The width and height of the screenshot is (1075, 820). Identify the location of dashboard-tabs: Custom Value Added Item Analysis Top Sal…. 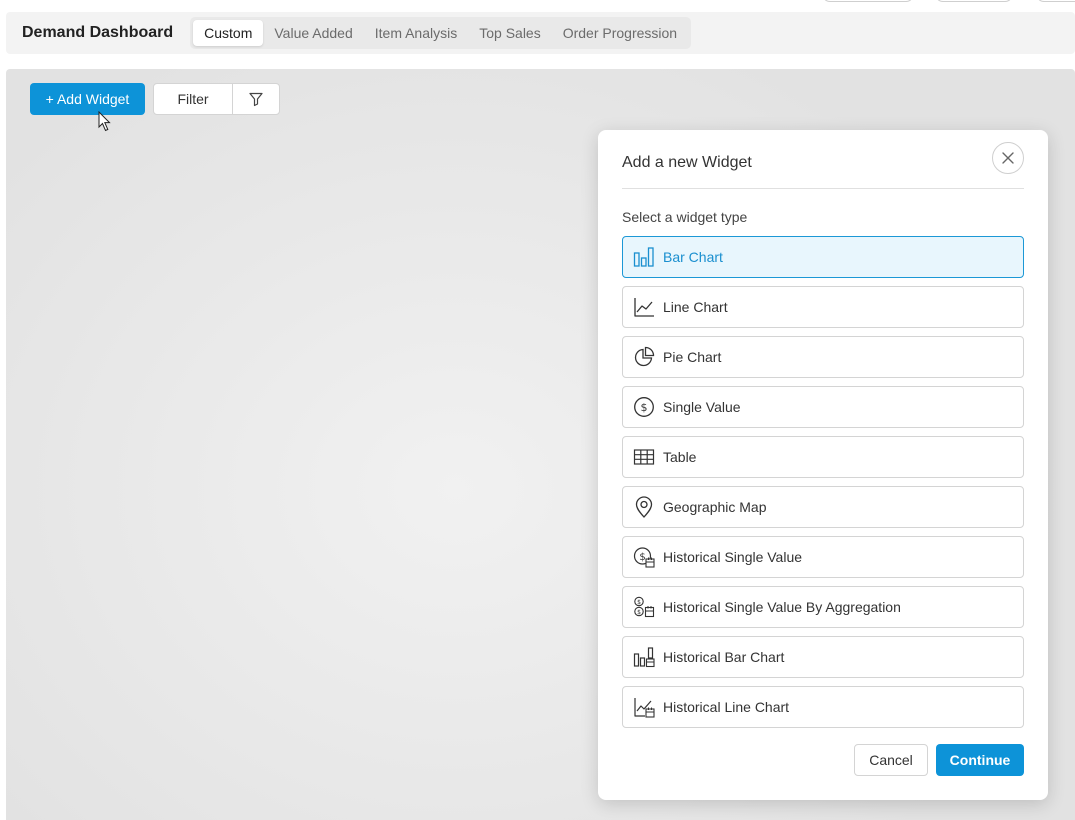
(441, 33).